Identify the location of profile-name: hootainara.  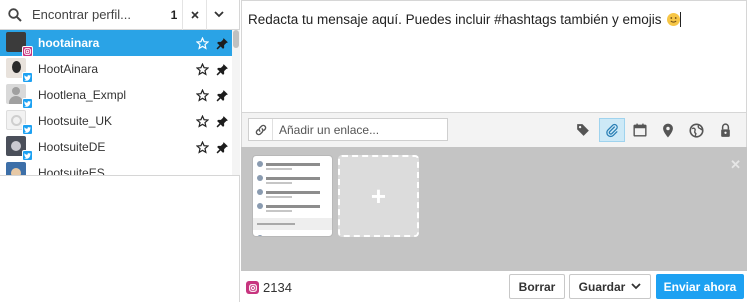
(69, 43).